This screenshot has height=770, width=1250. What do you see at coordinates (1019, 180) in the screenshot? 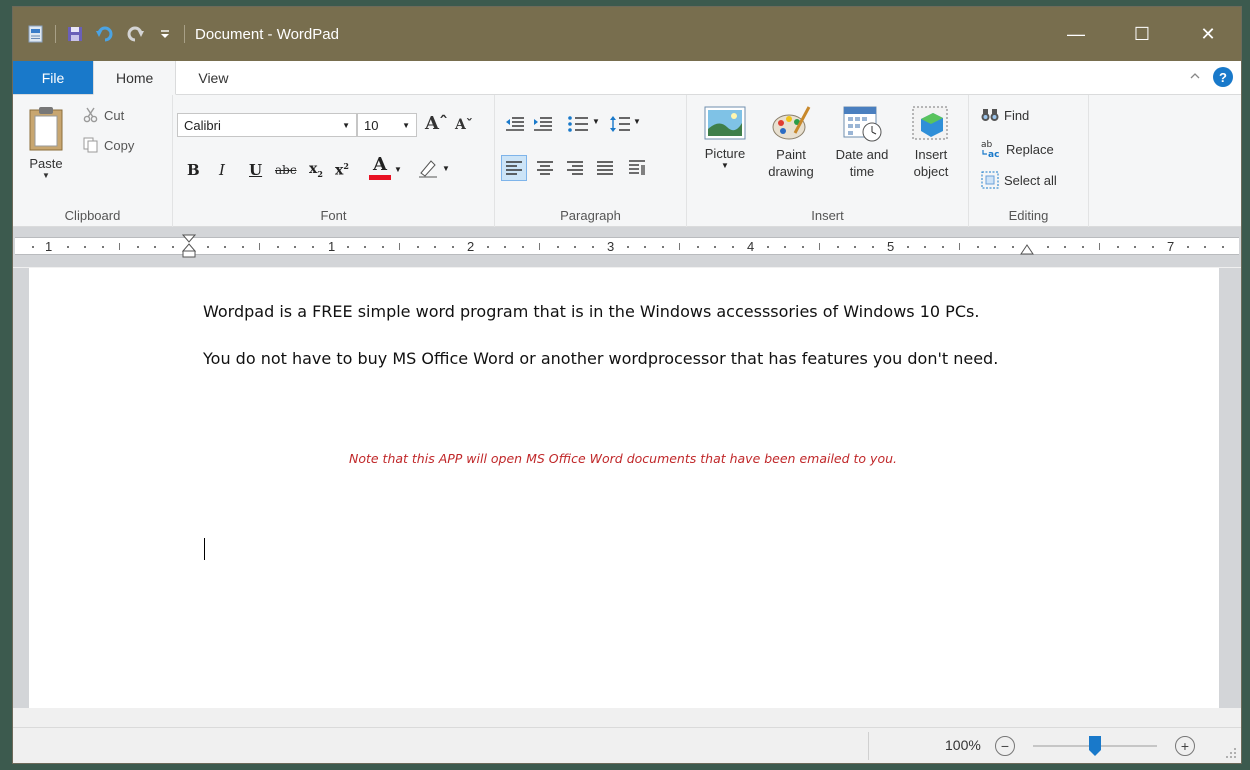
I see `select-all-button: Select all` at bounding box center [1019, 180].